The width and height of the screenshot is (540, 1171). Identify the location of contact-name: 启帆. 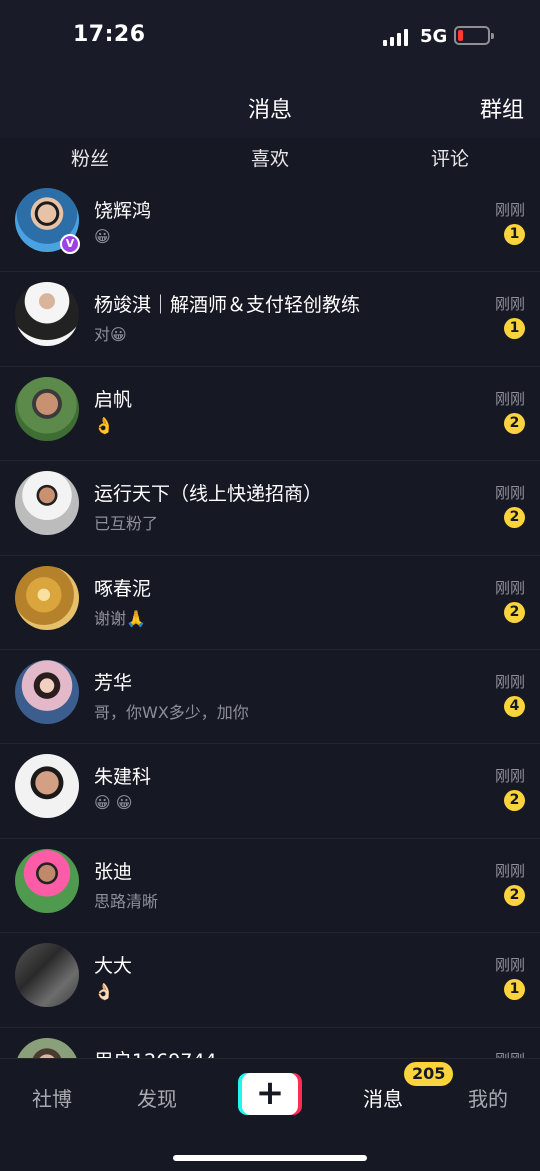
(113, 399).